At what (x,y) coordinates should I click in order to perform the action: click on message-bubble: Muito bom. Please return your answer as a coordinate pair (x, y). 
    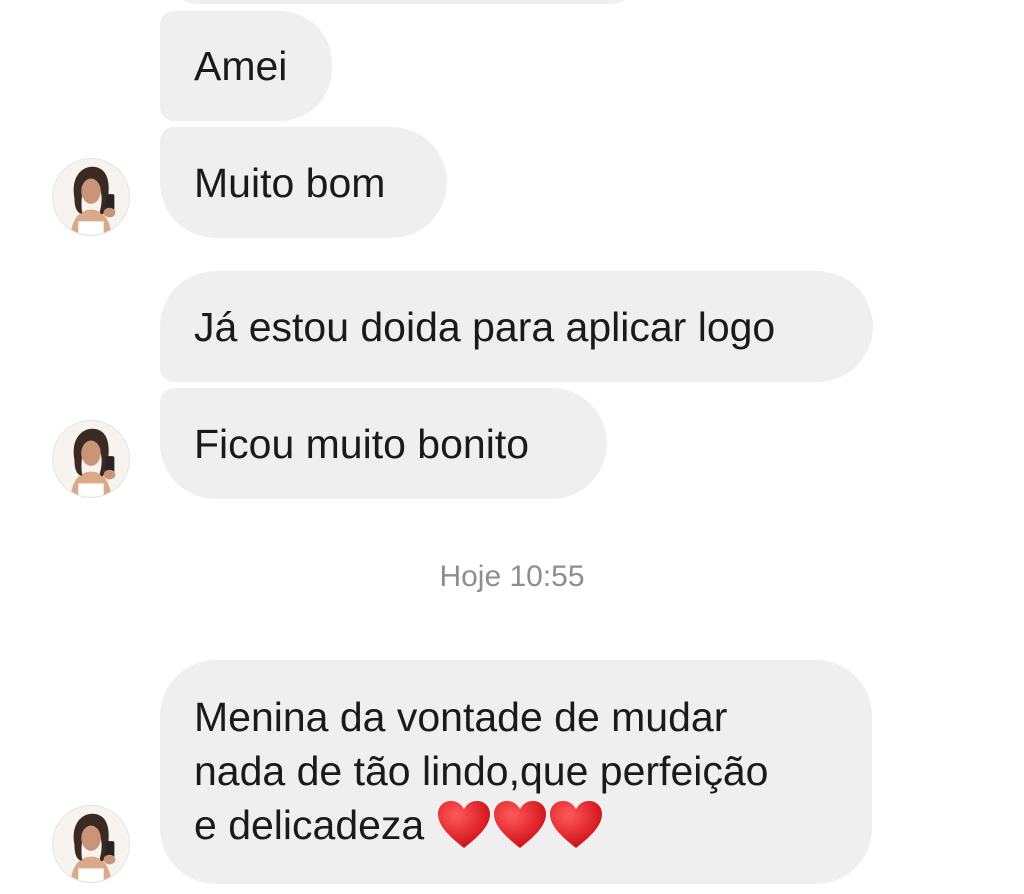
    Looking at the image, I should click on (303, 182).